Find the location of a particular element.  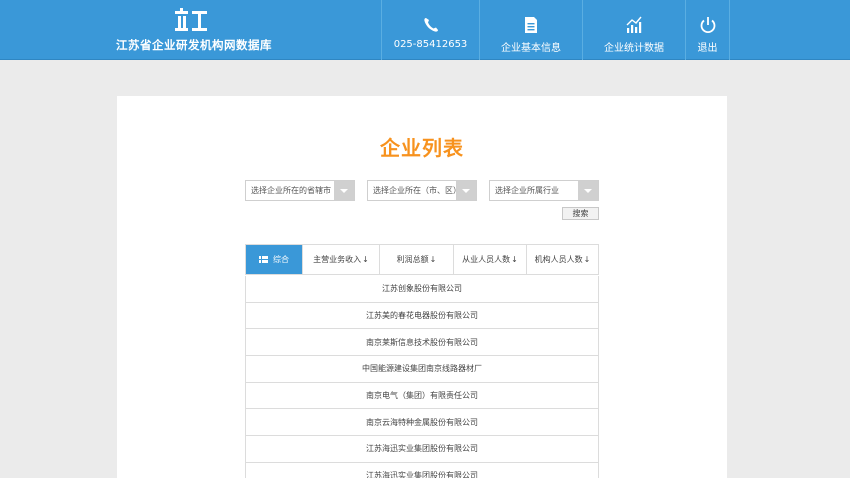

nav-phone-label: 025-85412653 is located at coordinates (430, 44).